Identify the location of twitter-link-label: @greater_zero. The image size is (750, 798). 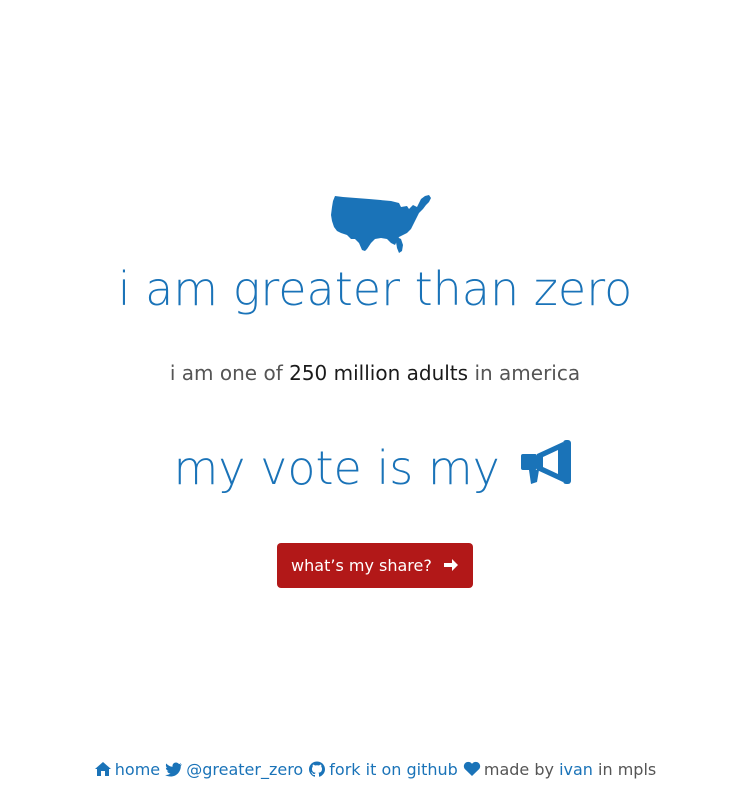
(245, 769).